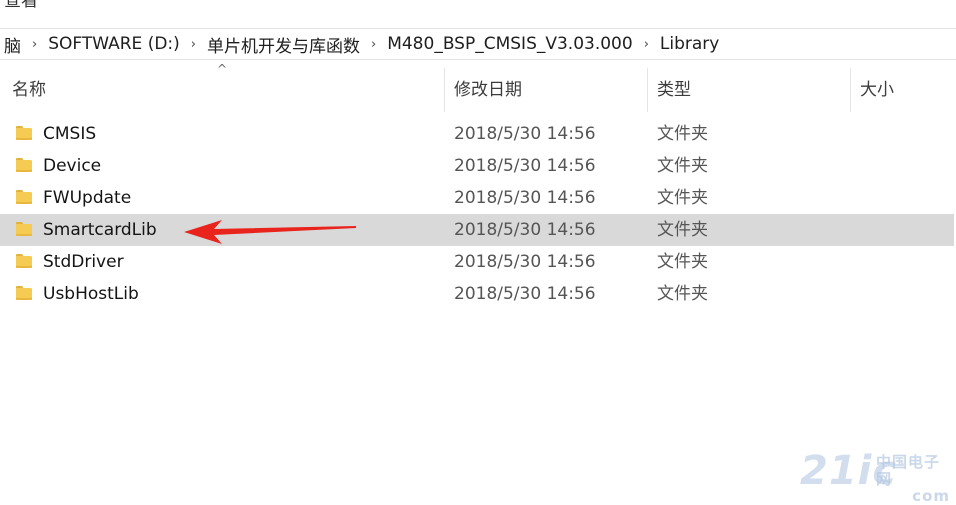  I want to click on red-arrow-icon, so click(270, 232).